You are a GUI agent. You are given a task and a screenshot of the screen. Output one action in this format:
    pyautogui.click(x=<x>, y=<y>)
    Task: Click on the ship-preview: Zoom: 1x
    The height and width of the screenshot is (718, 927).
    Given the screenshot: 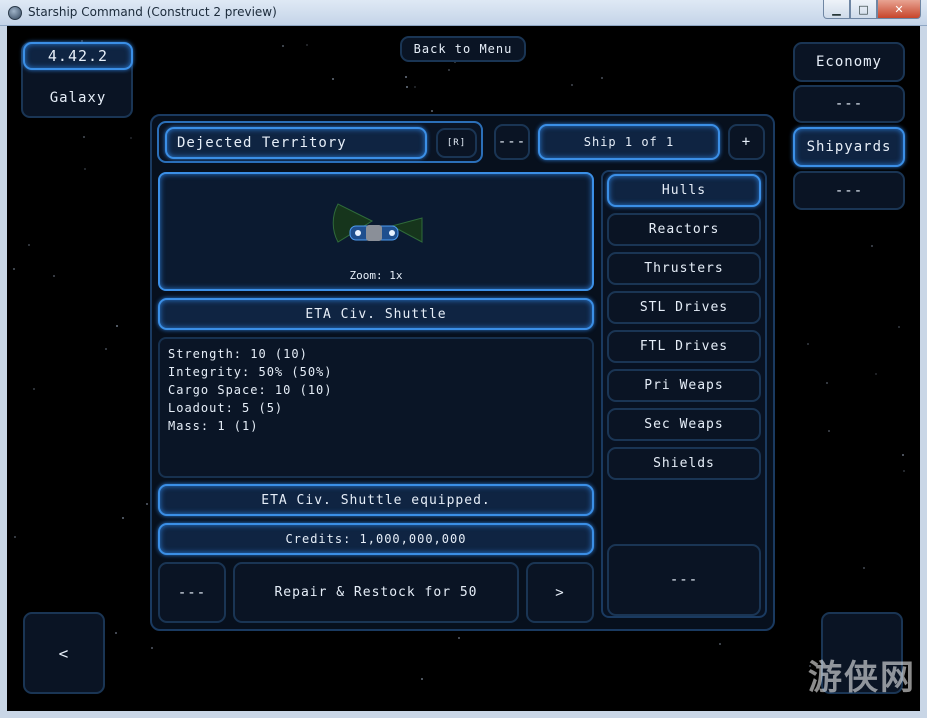 What is the action you would take?
    pyautogui.click(x=376, y=231)
    